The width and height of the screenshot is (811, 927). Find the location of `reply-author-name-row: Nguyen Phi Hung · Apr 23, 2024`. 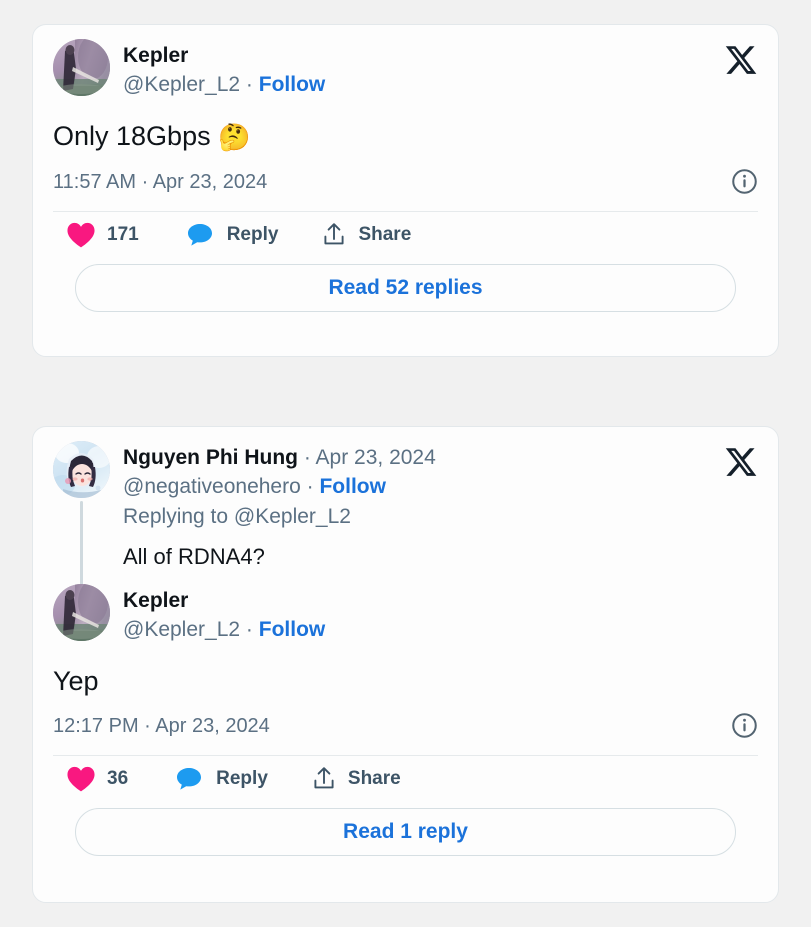

reply-author-name-row: Nguyen Phi Hung · Apr 23, 2024 is located at coordinates (440, 457).